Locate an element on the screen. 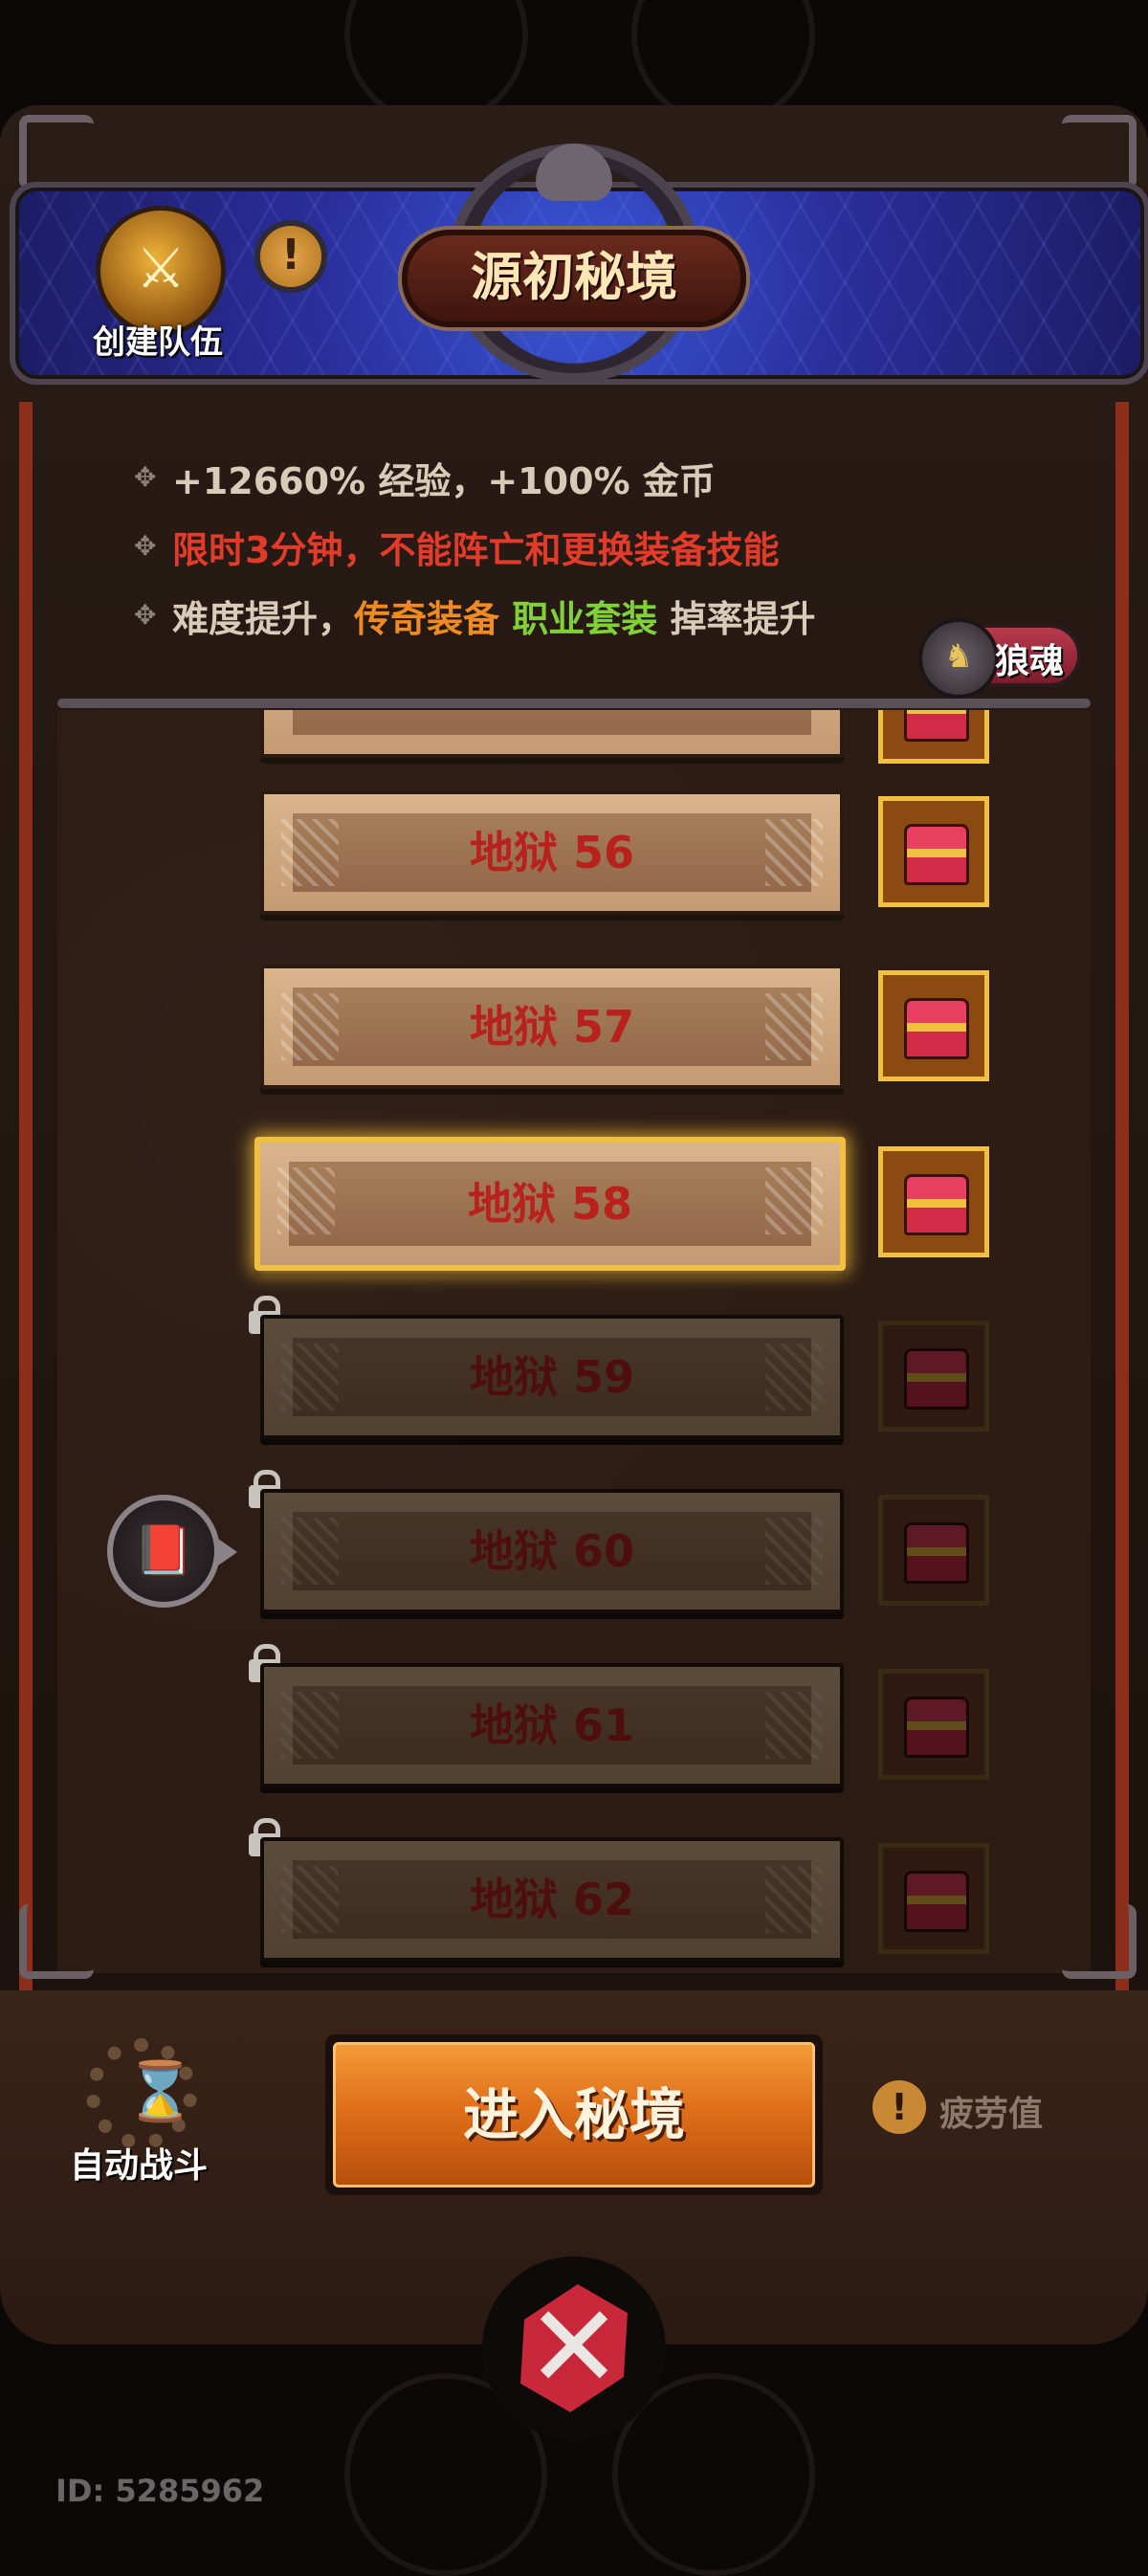  enter-realm-label: 进入秘境 is located at coordinates (574, 2114).